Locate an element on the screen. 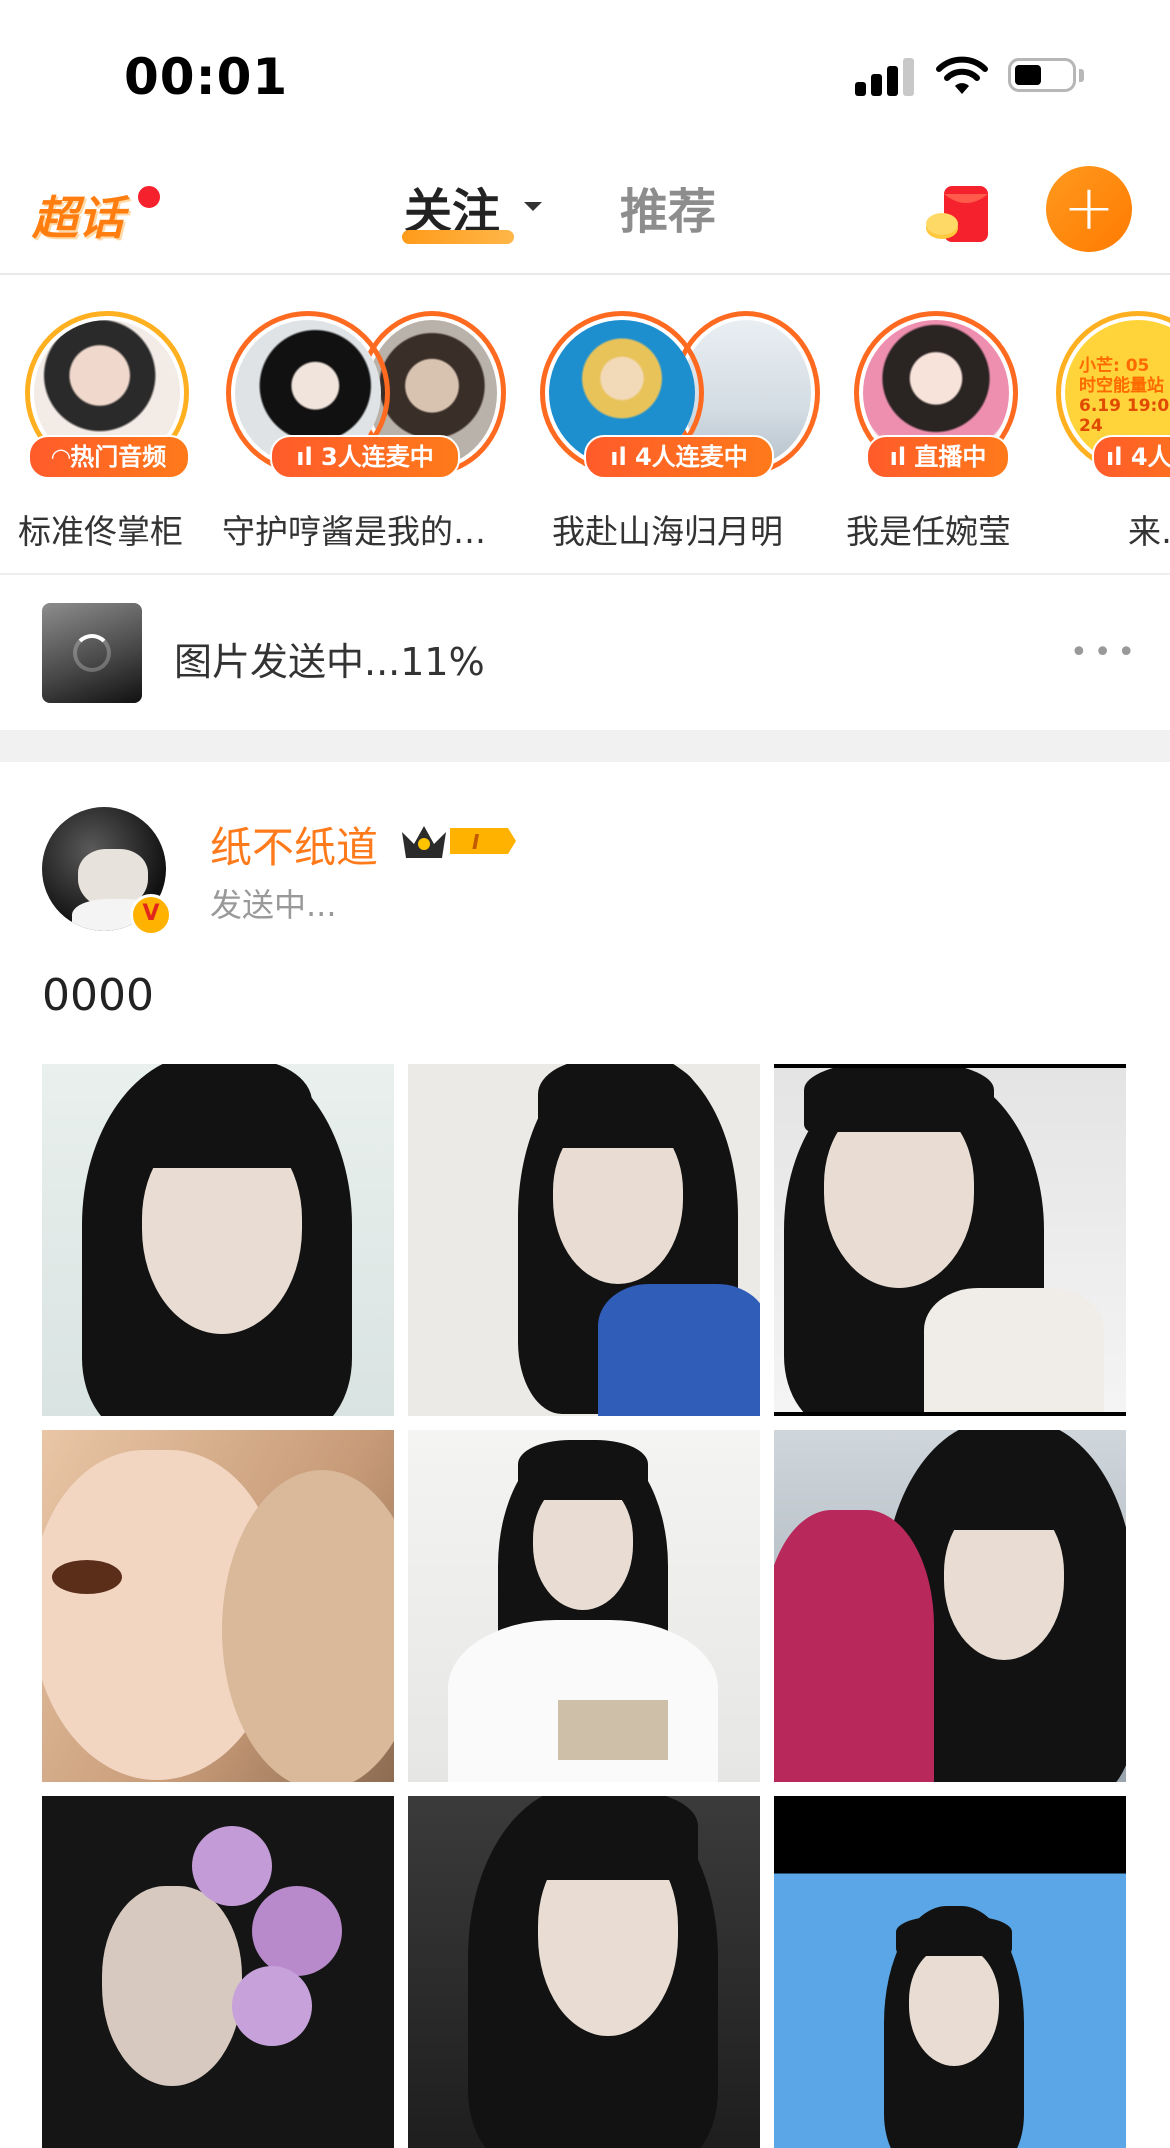 The height and width of the screenshot is (2148, 1170). add-button: + is located at coordinates (1089, 209).